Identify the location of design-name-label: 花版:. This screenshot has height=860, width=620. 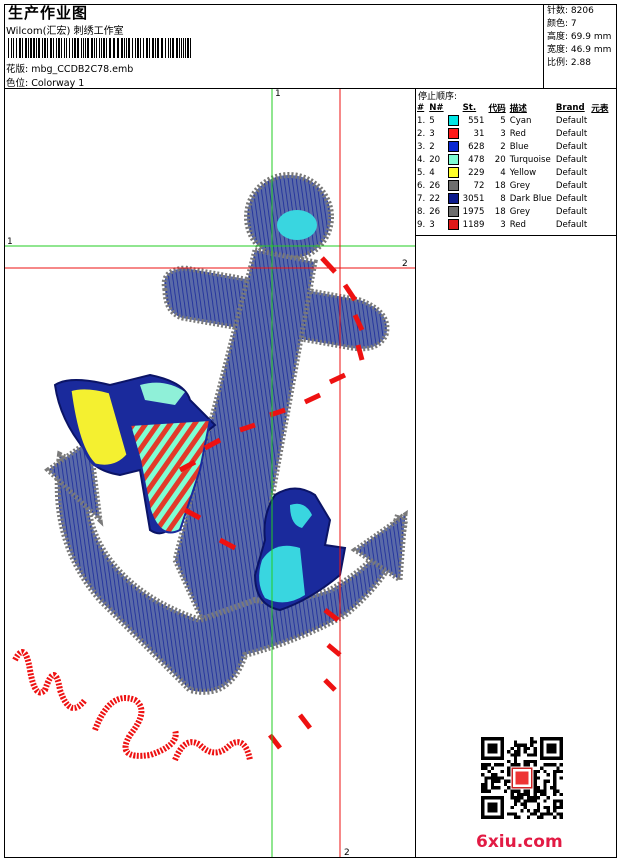
(17, 69).